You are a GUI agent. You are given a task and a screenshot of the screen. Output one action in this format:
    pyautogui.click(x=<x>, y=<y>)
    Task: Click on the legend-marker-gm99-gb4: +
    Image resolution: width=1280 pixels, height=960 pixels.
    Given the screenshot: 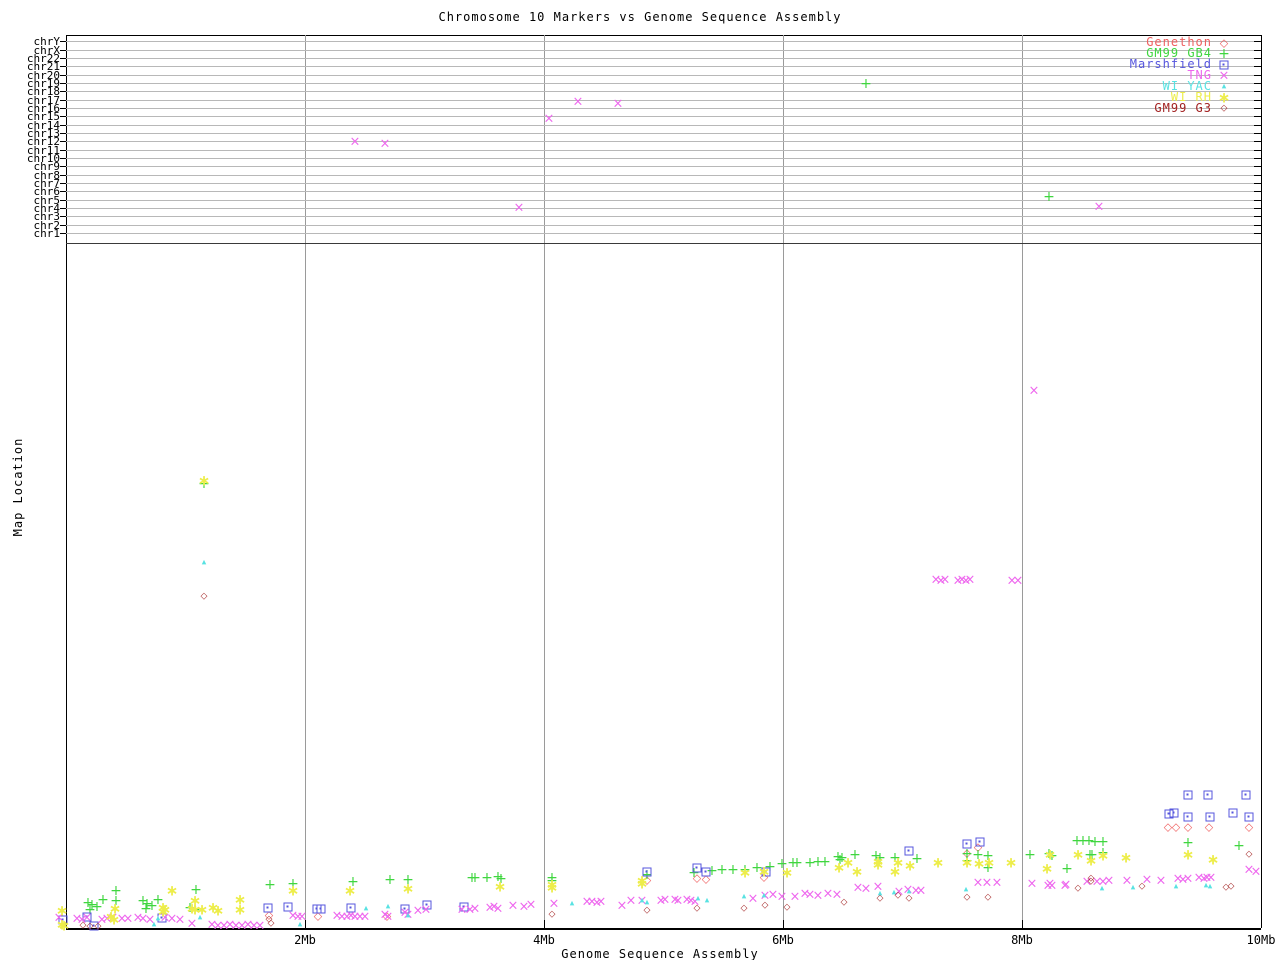 What is the action you would take?
    pyautogui.click(x=1224, y=53)
    